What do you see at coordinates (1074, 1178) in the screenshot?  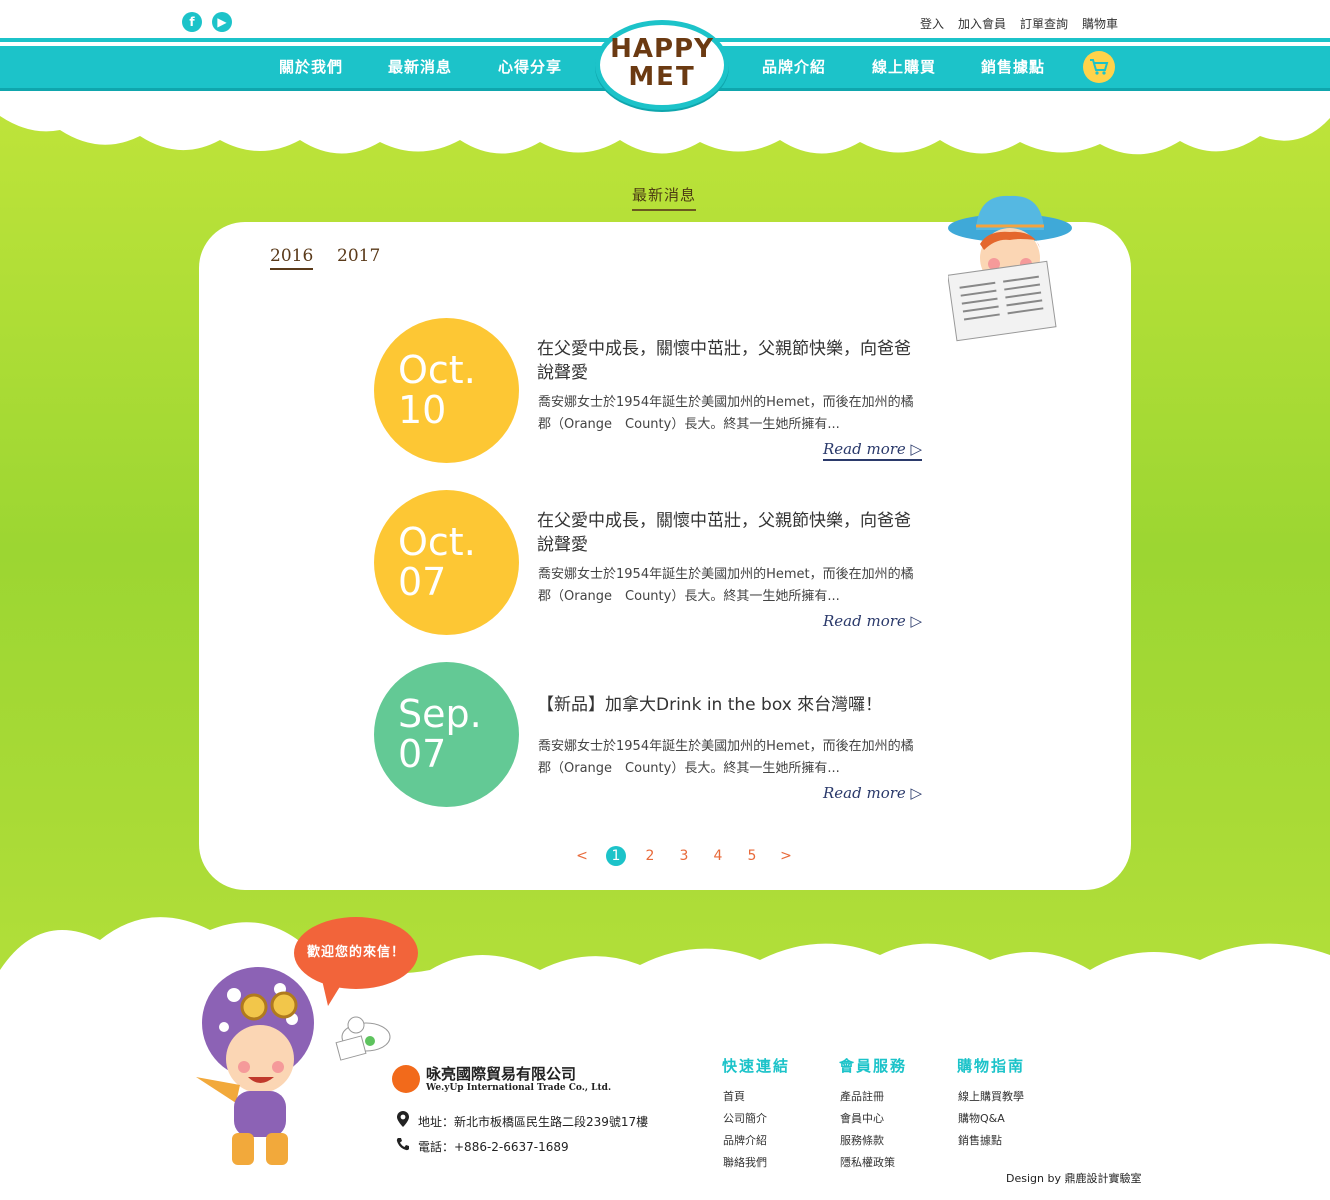 I see `design-credit: Design by 鼎鹿設計實驗室` at bounding box center [1074, 1178].